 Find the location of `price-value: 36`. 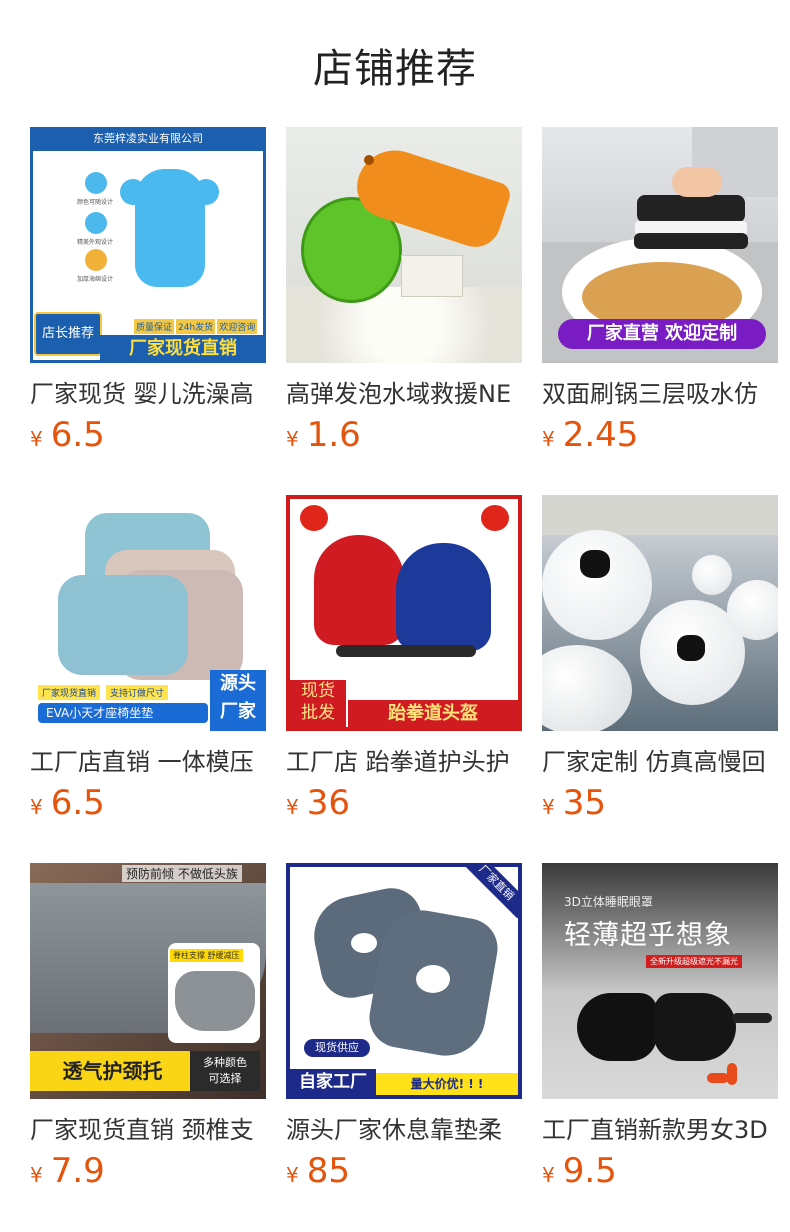

price-value: 36 is located at coordinates (328, 803).